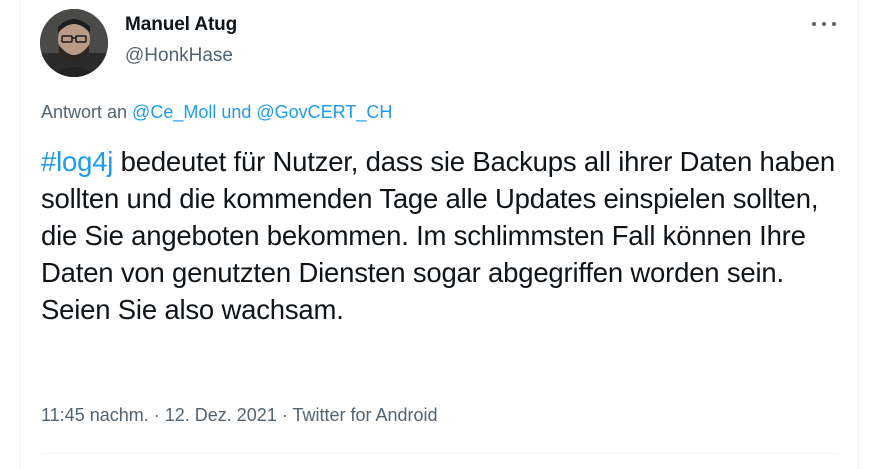  Describe the element at coordinates (324, 112) in the screenshot. I see `reply-user-link: @GovCERT_CH` at that location.